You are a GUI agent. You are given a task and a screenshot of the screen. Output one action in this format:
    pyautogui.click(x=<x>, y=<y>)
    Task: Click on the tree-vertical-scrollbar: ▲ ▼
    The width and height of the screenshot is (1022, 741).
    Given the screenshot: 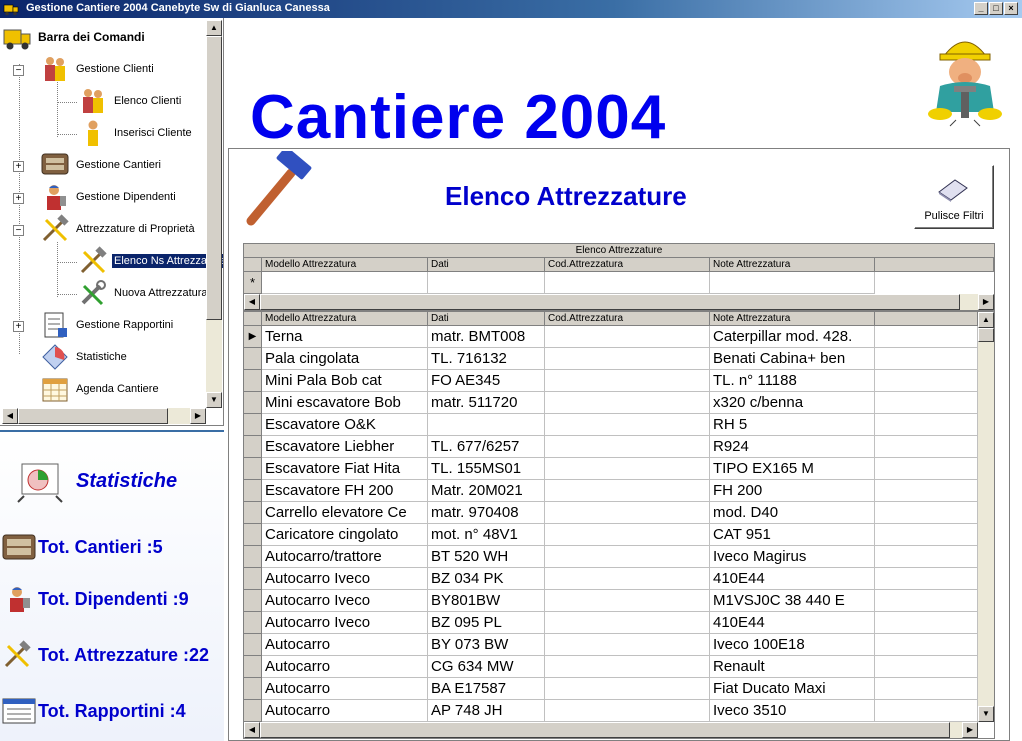 What is the action you would take?
    pyautogui.click(x=214, y=214)
    